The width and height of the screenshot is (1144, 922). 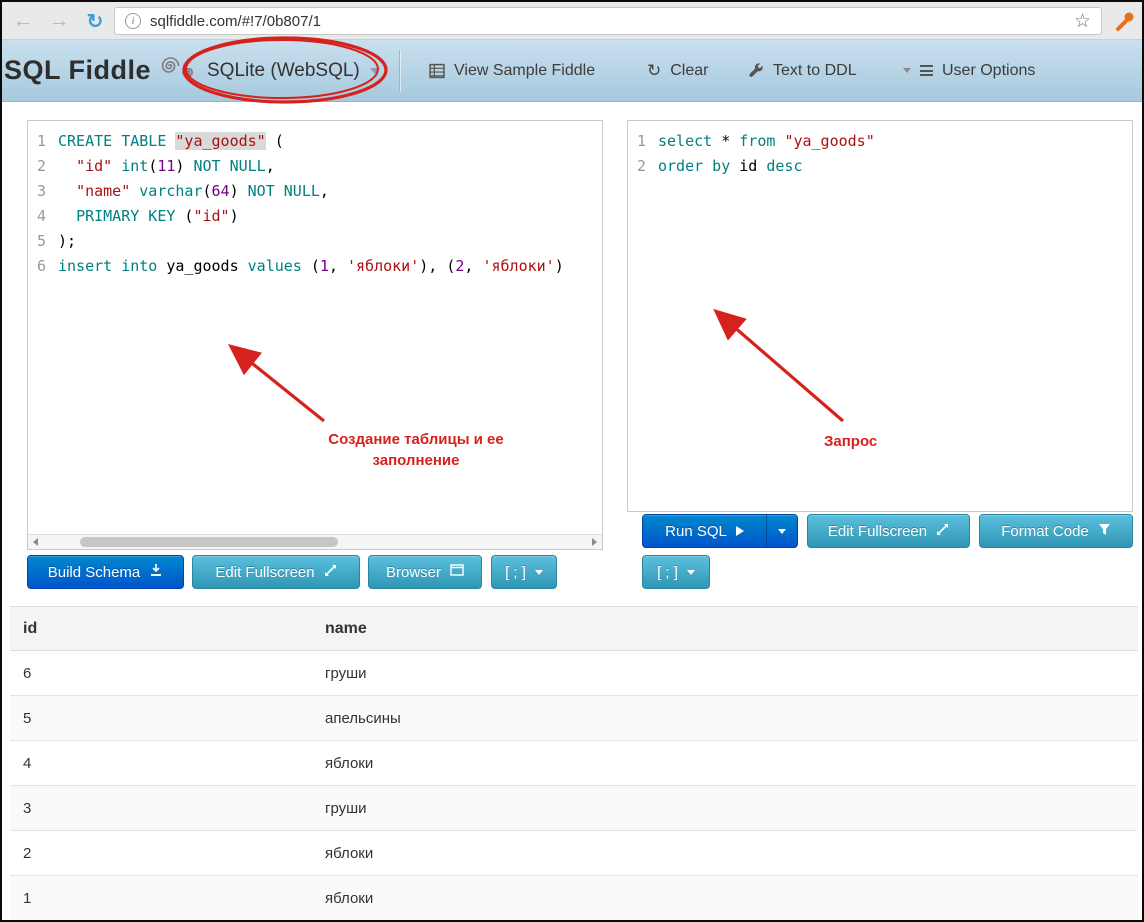 I want to click on code-line: 3 "name" varchar(64) NOT NULL,, so click(x=315, y=191).